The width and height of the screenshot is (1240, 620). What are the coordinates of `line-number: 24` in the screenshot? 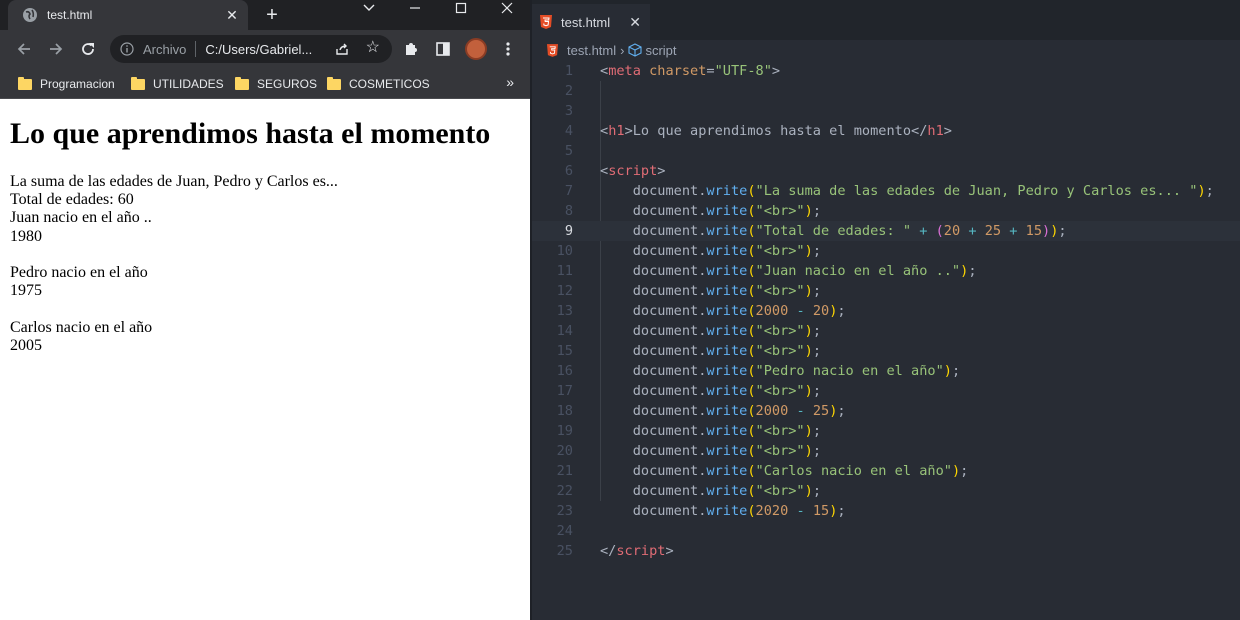 It's located at (564, 531).